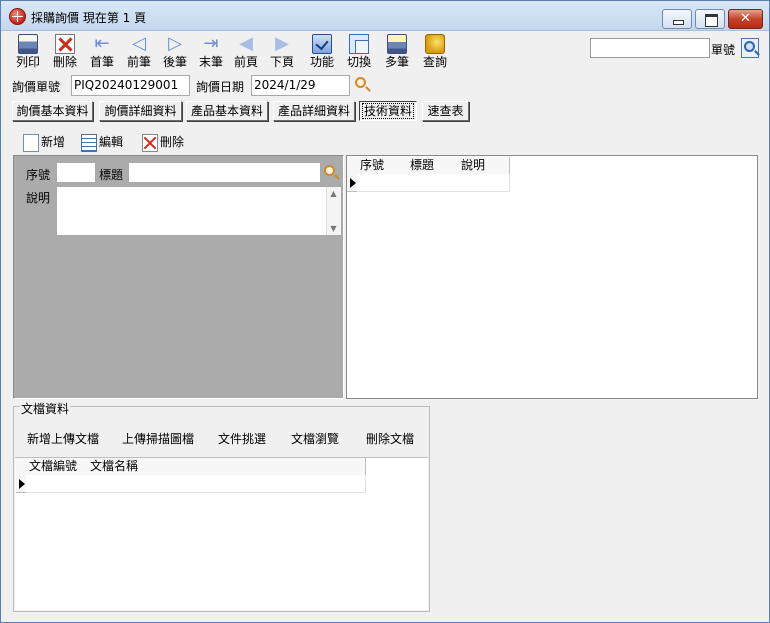 Image resolution: width=770 pixels, height=623 pixels. Describe the element at coordinates (282, 52) in the screenshot. I see `next-page-button: ▶ 下頁` at that location.